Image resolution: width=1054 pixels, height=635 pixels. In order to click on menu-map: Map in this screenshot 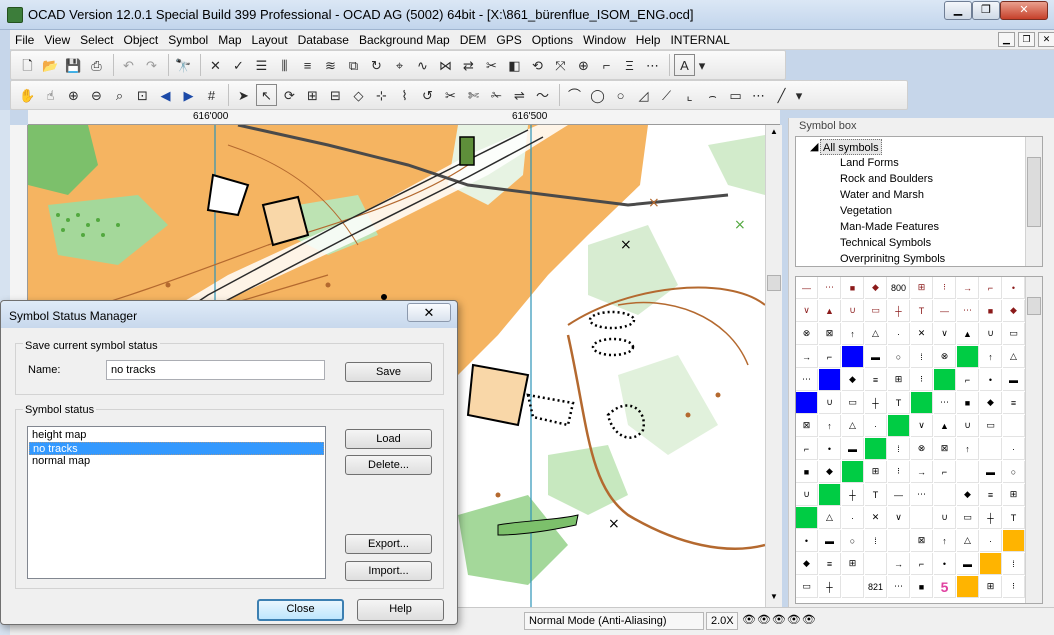, I will do `click(229, 40)`.